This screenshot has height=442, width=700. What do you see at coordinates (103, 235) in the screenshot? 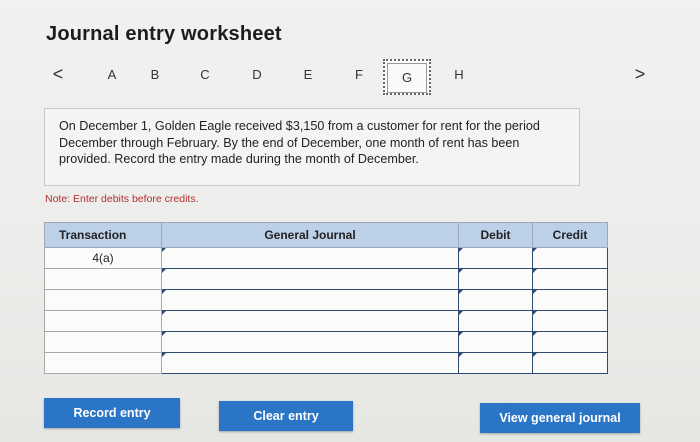
I see `col-header-transaction: Transaction` at bounding box center [103, 235].